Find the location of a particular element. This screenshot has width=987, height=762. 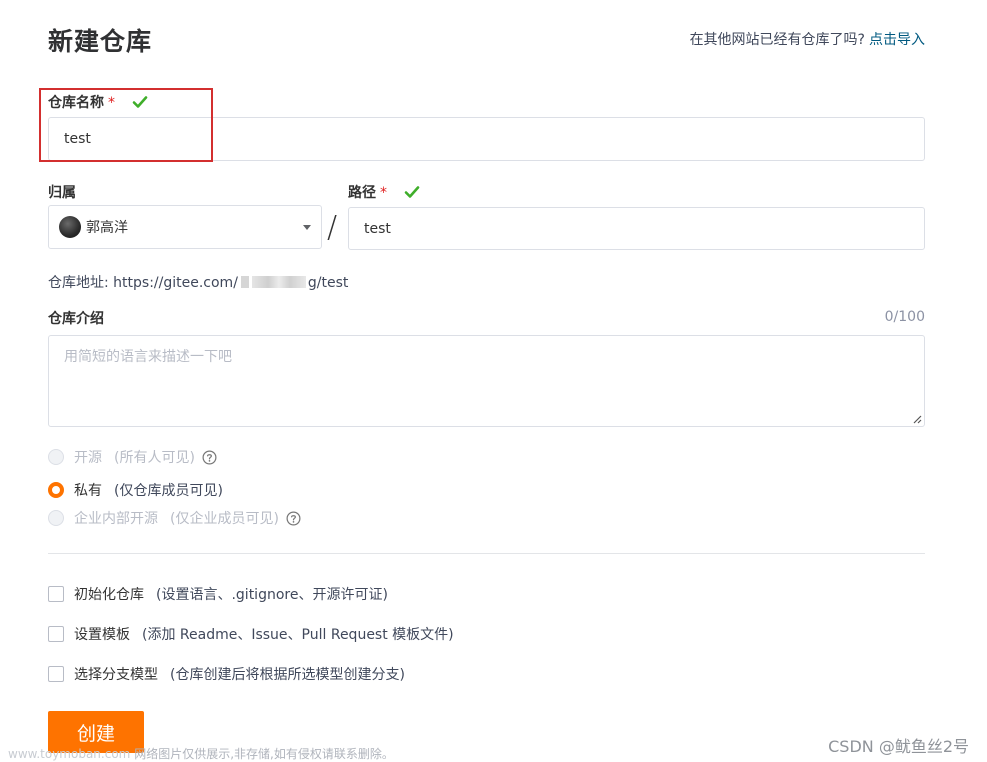

description-placeholder: 用简短的语言来描述一下吧 is located at coordinates (148, 357).